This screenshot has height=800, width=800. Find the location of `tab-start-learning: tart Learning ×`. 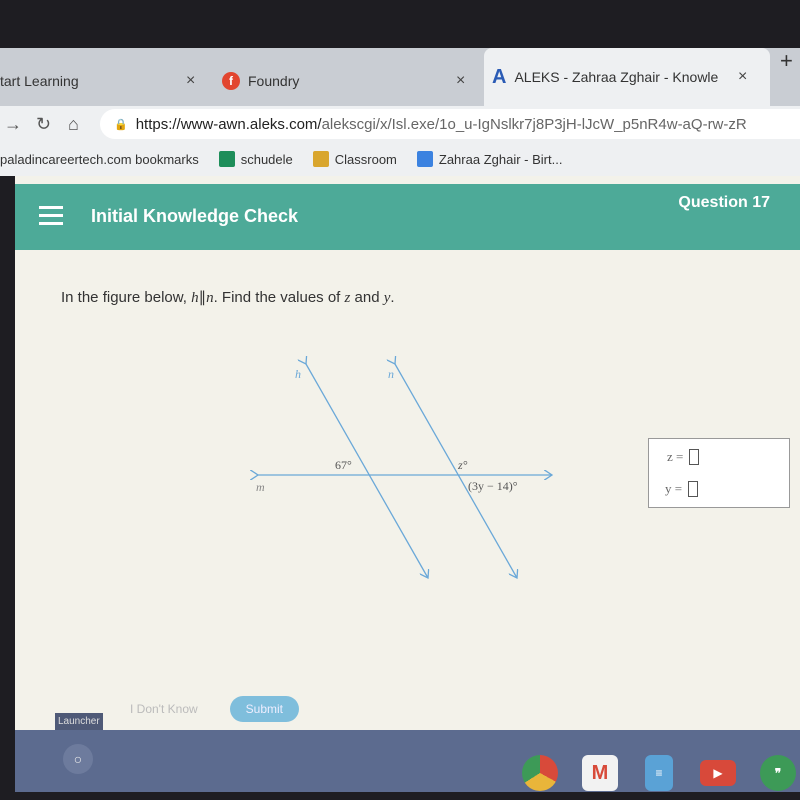

tab-start-learning: tart Learning × is located at coordinates (105, 81).